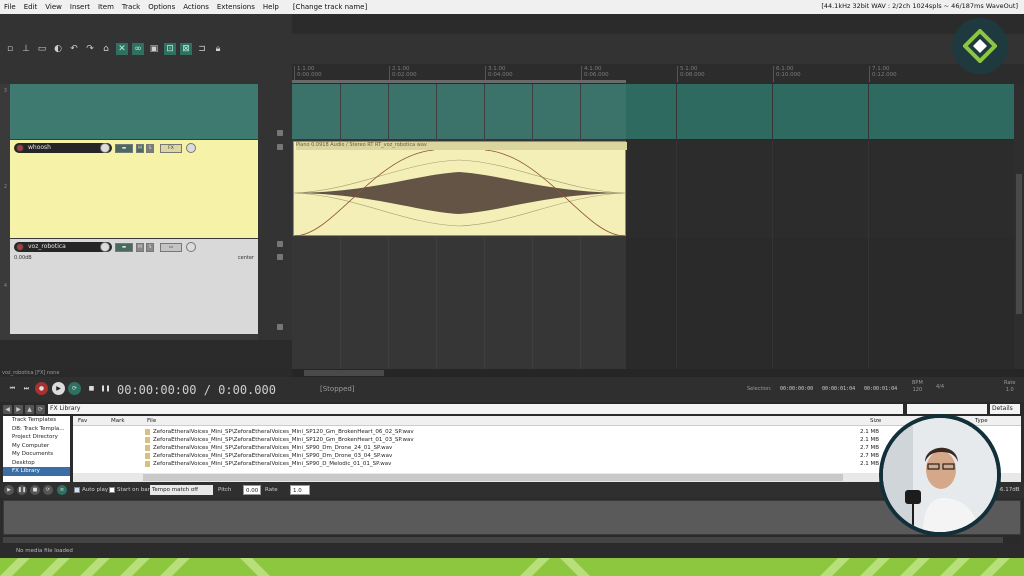 The width and height of the screenshot is (1024, 576). What do you see at coordinates (36, 454) in the screenshot?
I see `tree-item: My Documents` at bounding box center [36, 454].